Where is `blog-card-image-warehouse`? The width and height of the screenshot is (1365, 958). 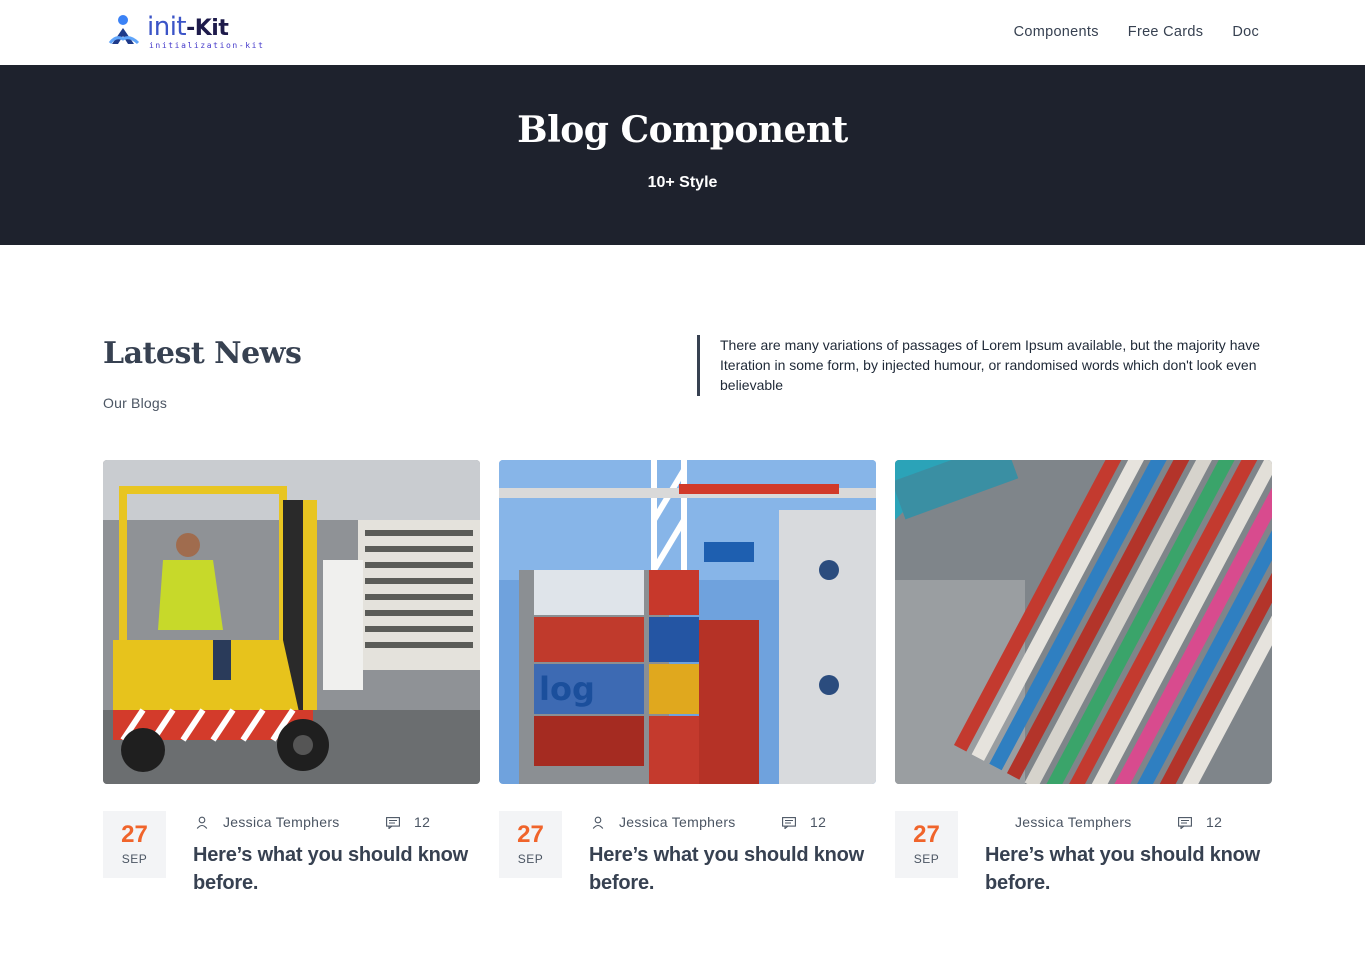
blog-card-image-warehouse is located at coordinates (291, 622).